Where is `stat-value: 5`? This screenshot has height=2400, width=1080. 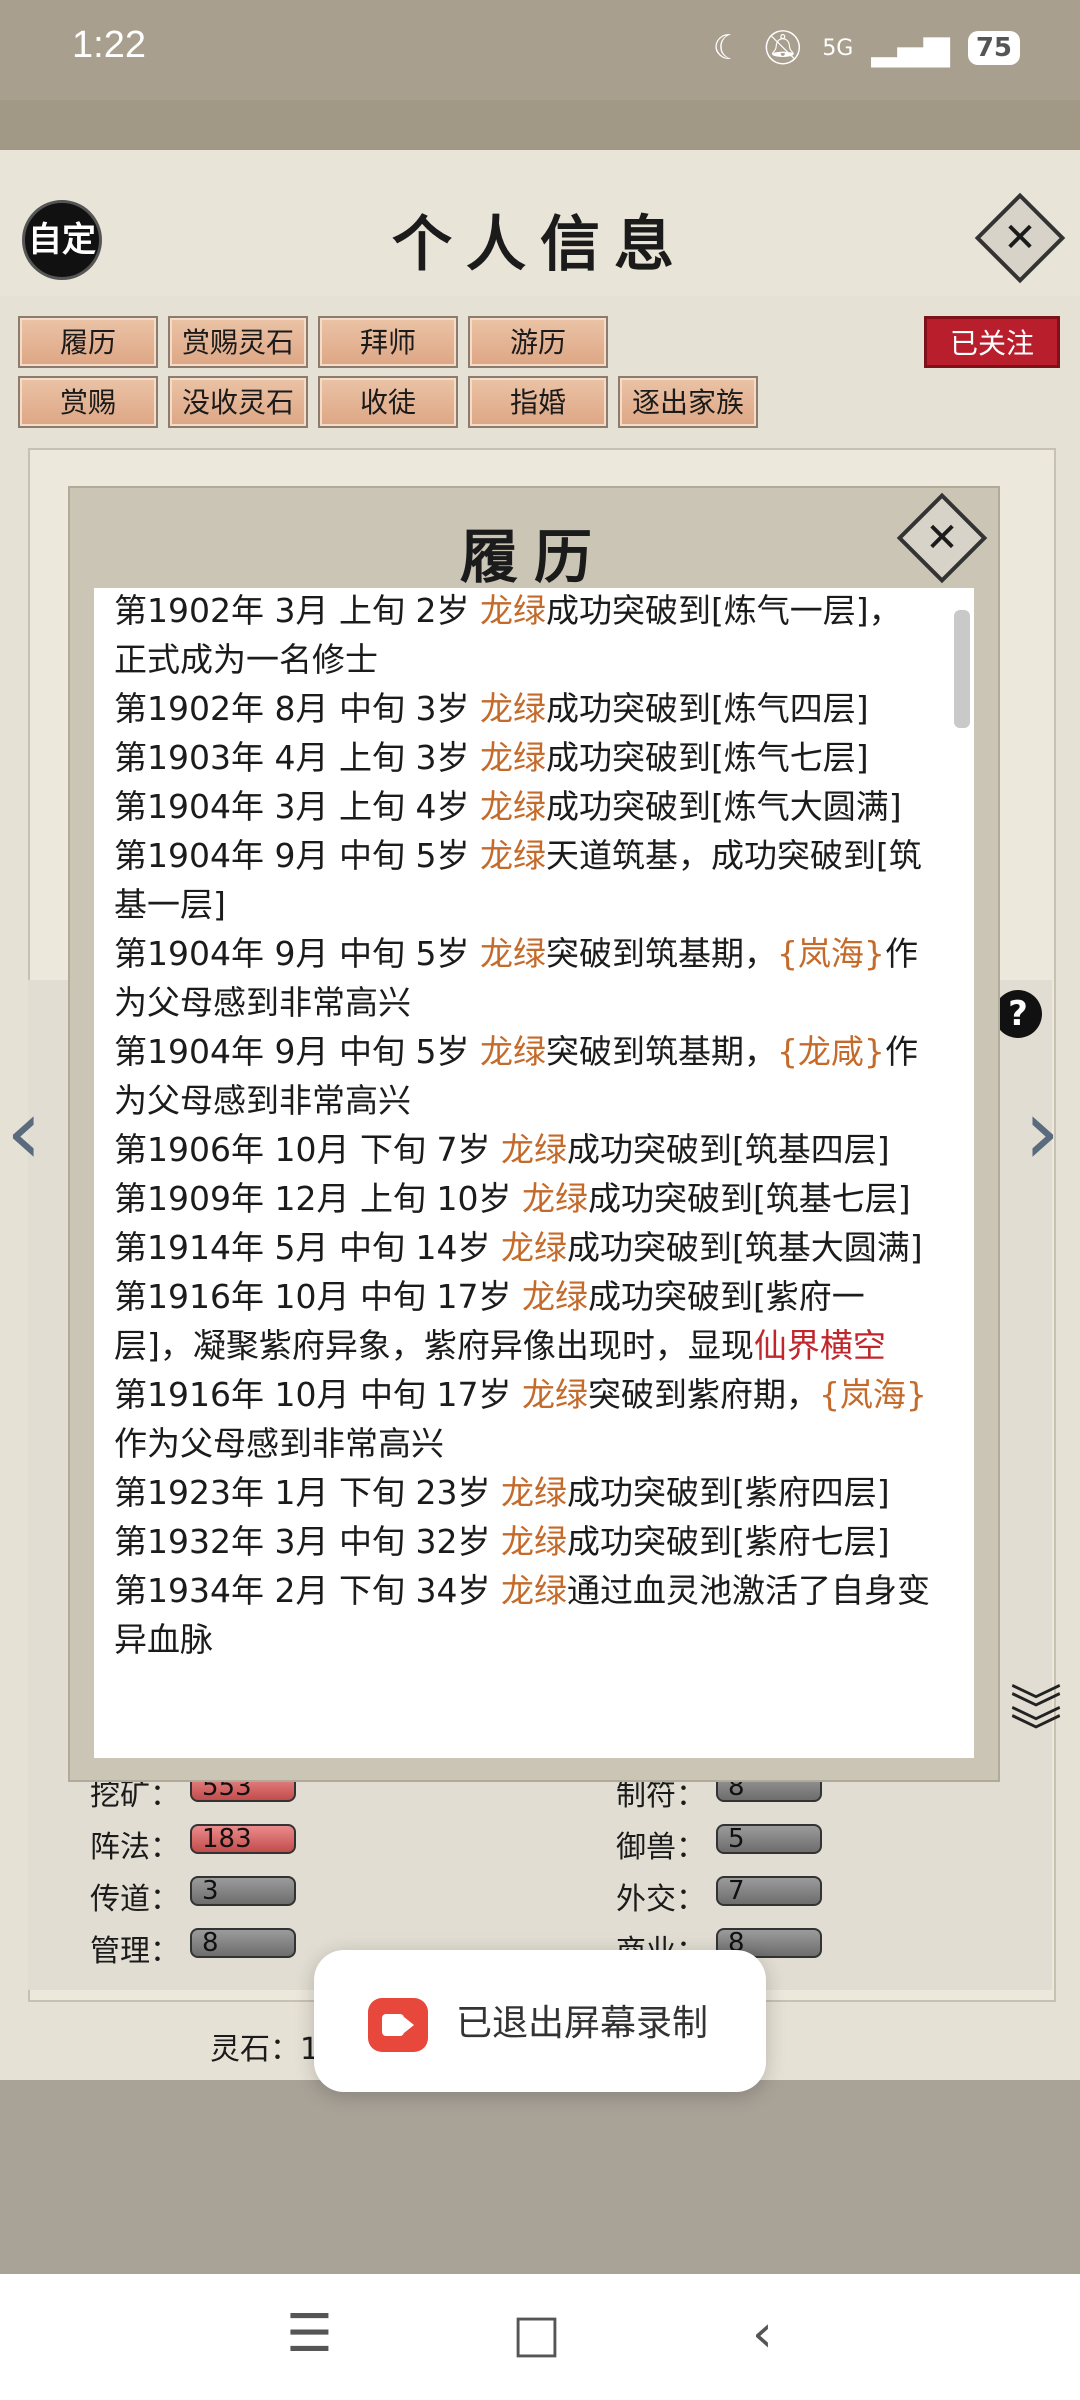
stat-value: 5 is located at coordinates (769, 1839).